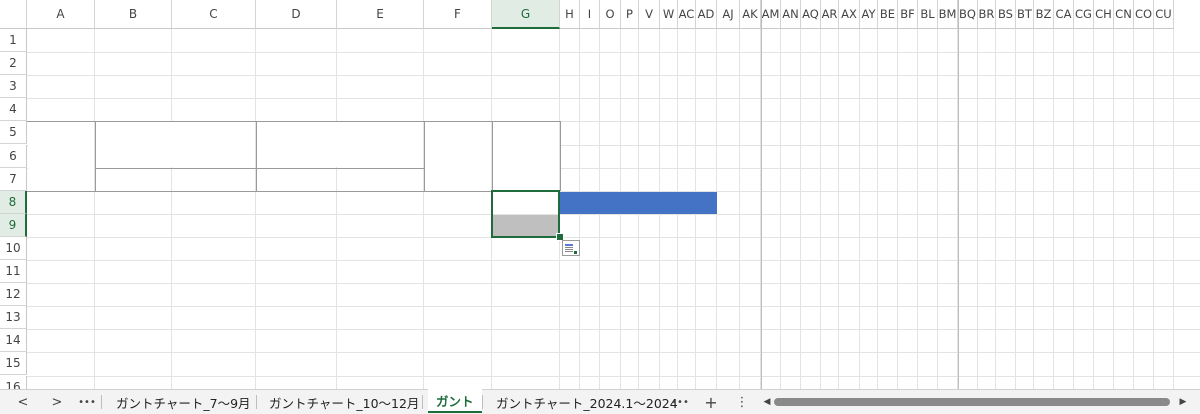  I want to click on column-header-C: C, so click(214, 14).